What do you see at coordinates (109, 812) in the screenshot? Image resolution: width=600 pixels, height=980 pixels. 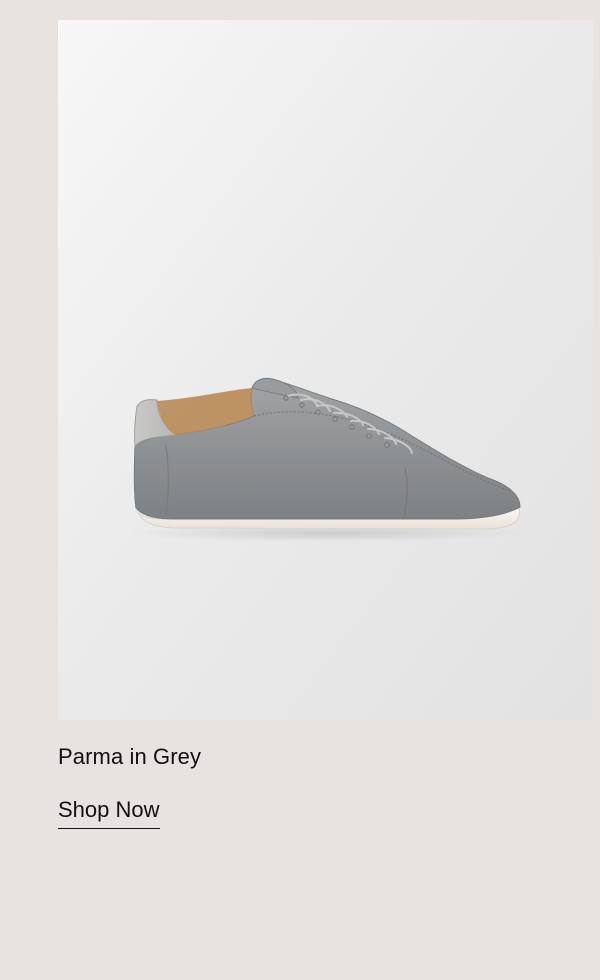 I see `shop-now-link: Shop Now` at bounding box center [109, 812].